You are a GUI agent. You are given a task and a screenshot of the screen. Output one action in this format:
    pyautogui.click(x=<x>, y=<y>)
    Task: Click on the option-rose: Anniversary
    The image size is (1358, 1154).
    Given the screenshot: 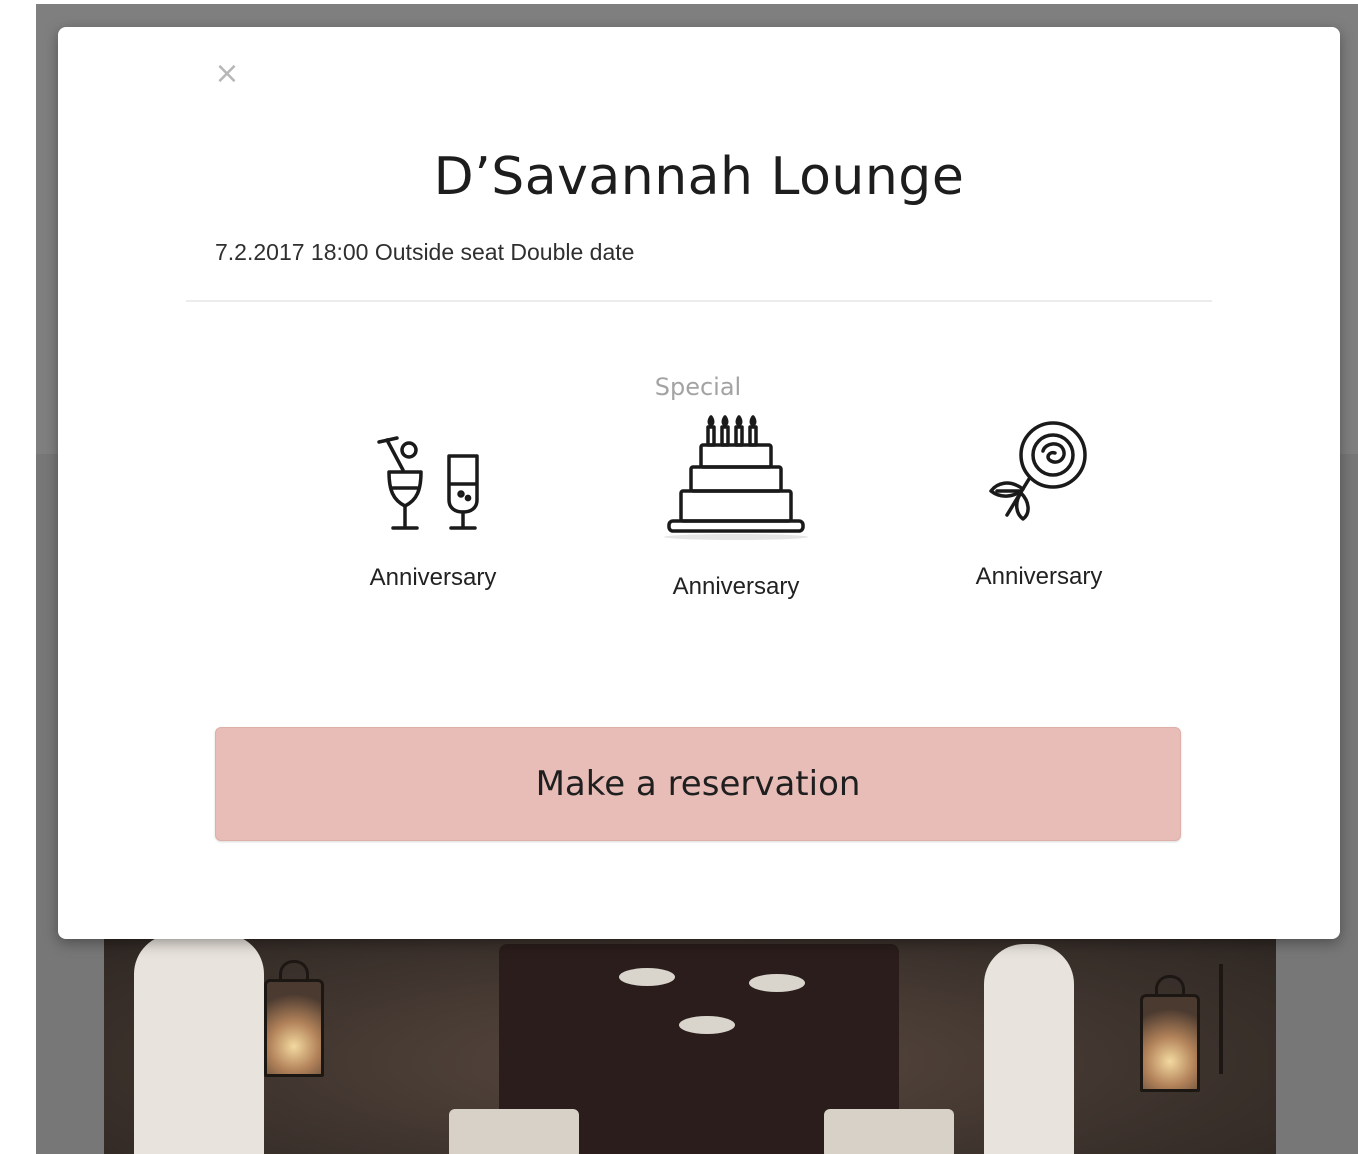 What is the action you would take?
    pyautogui.click(x=1039, y=504)
    